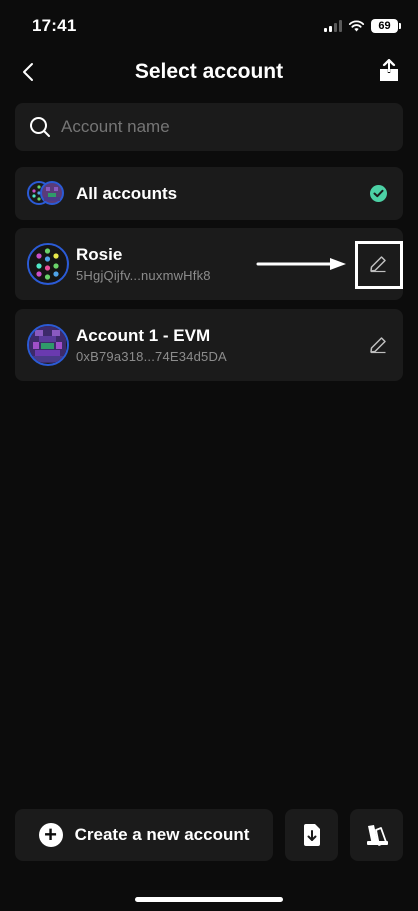 This screenshot has width=418, height=911. What do you see at coordinates (356, 26) in the screenshot?
I see `wifi-icon` at bounding box center [356, 26].